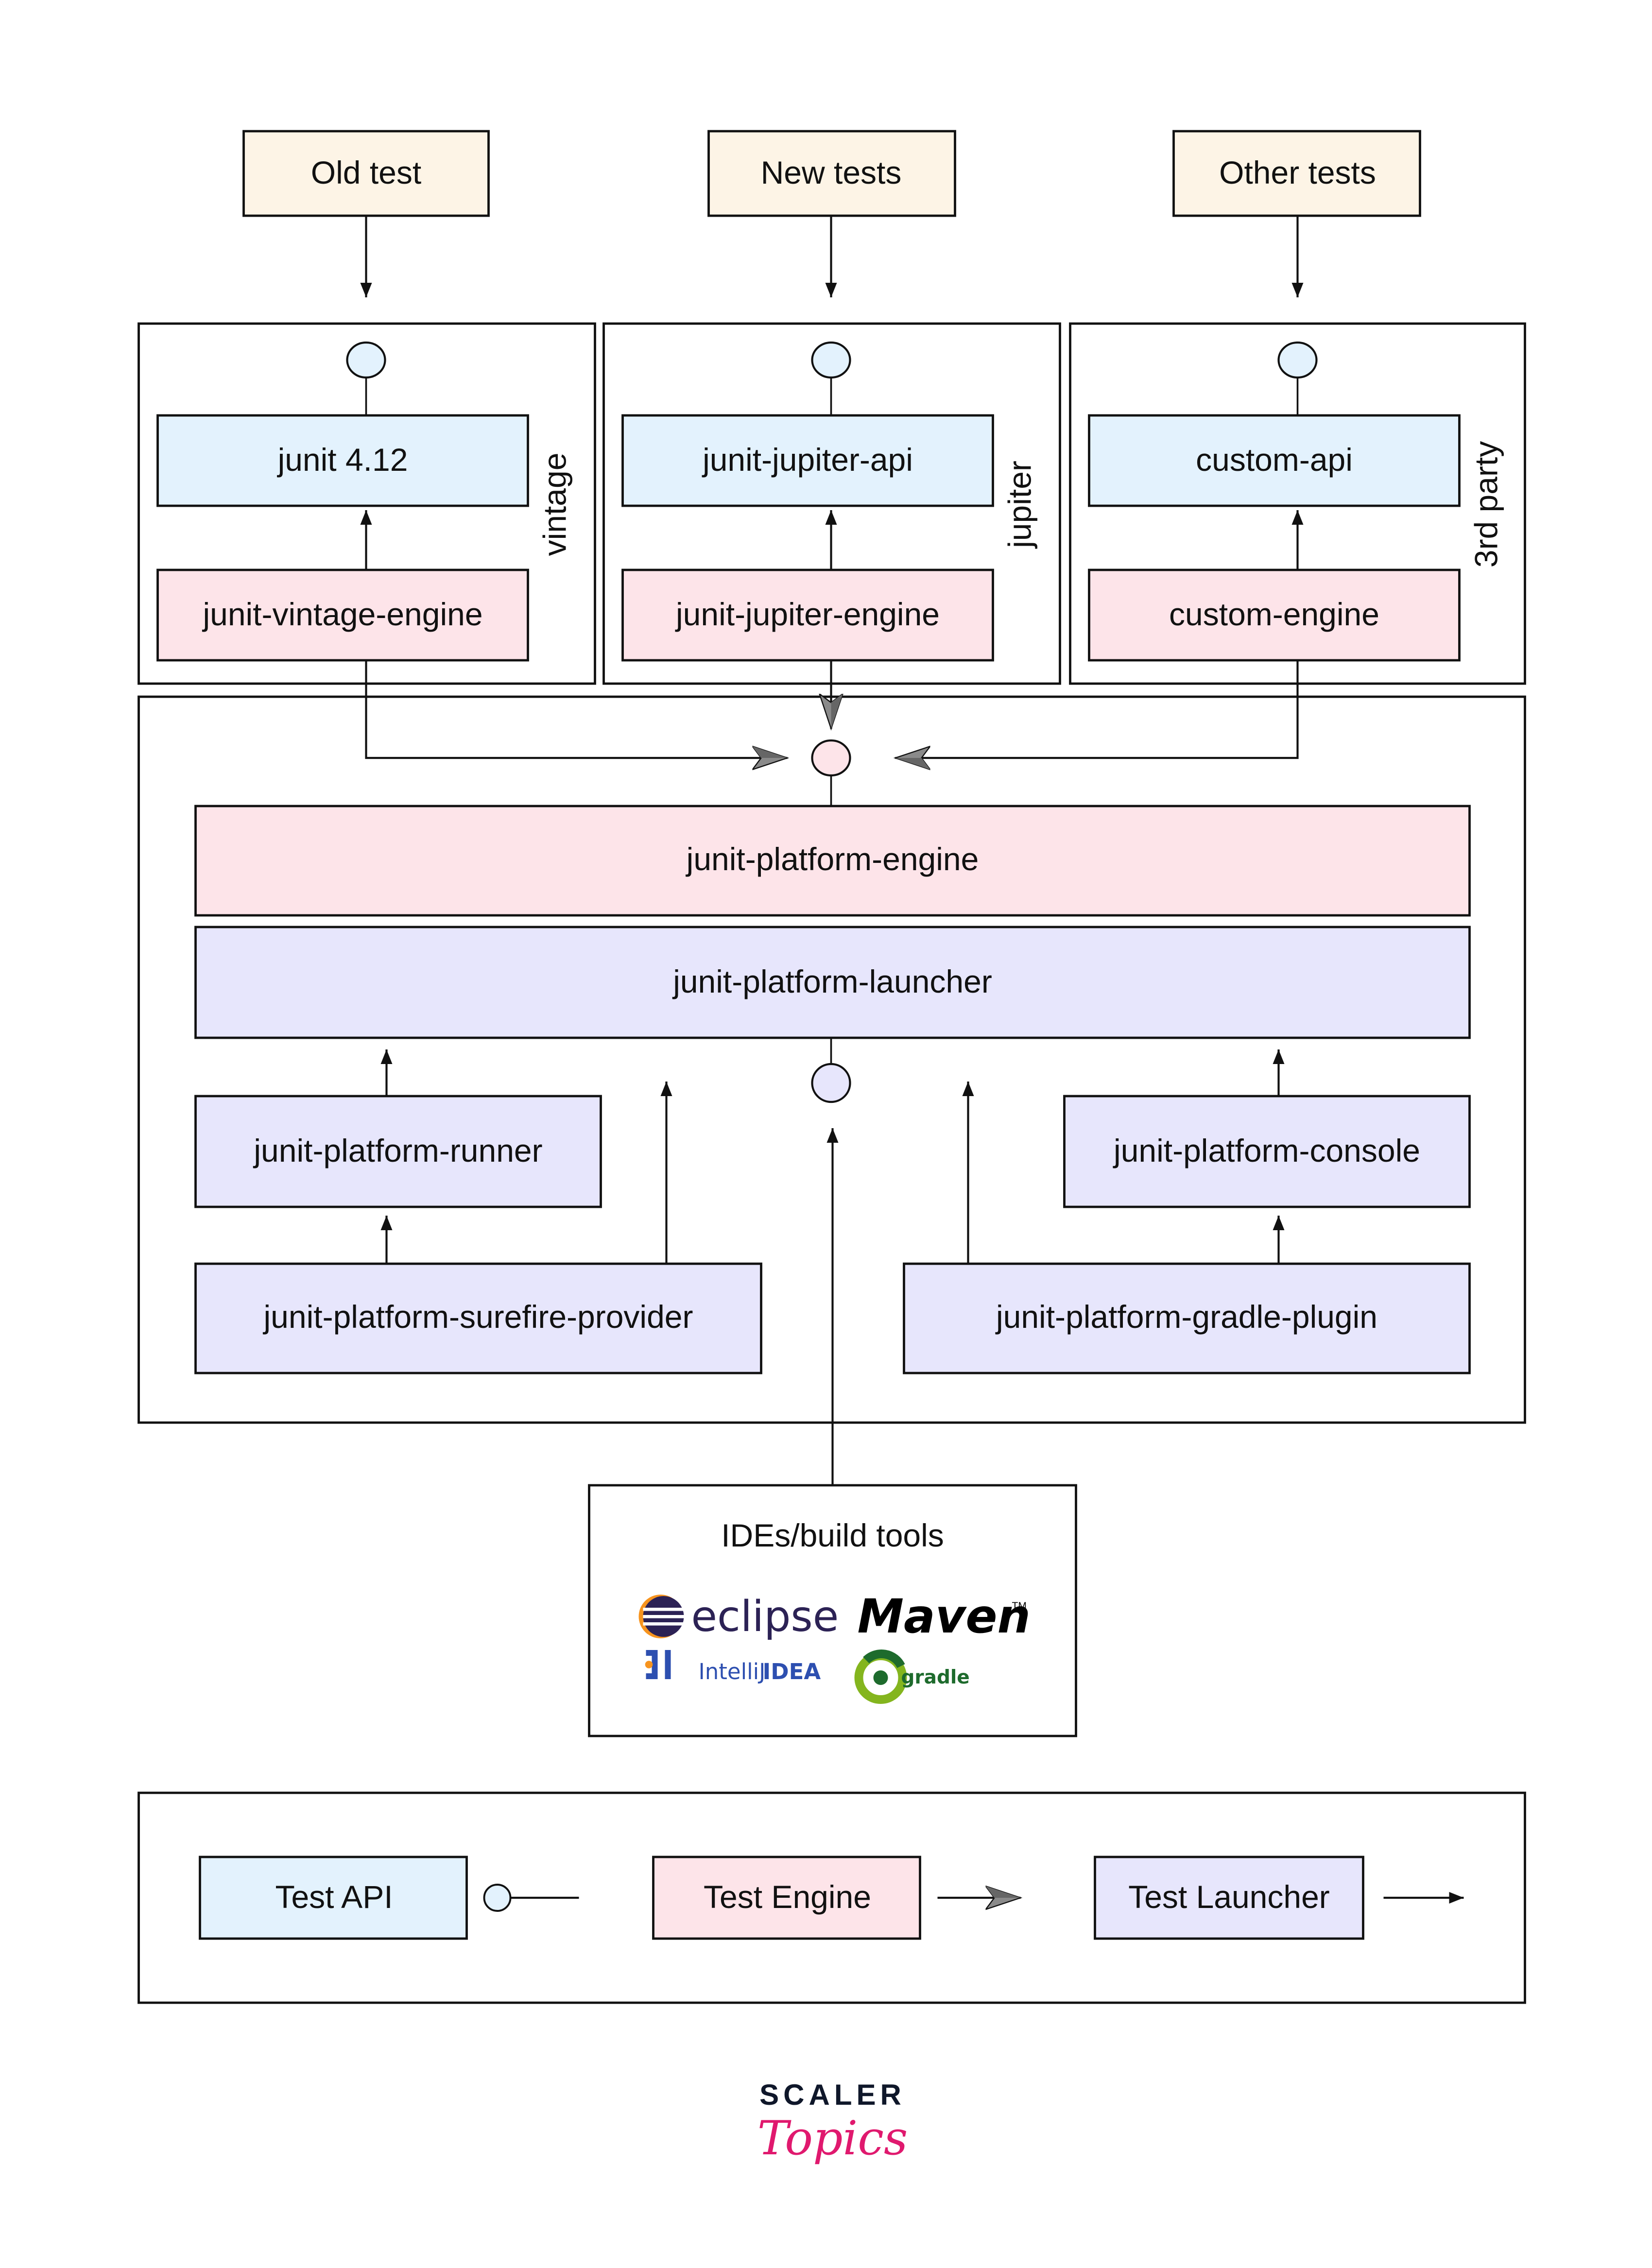  What do you see at coordinates (1097, 709) in the screenshot?
I see `arrow-custom-engine-to-platform` at bounding box center [1097, 709].